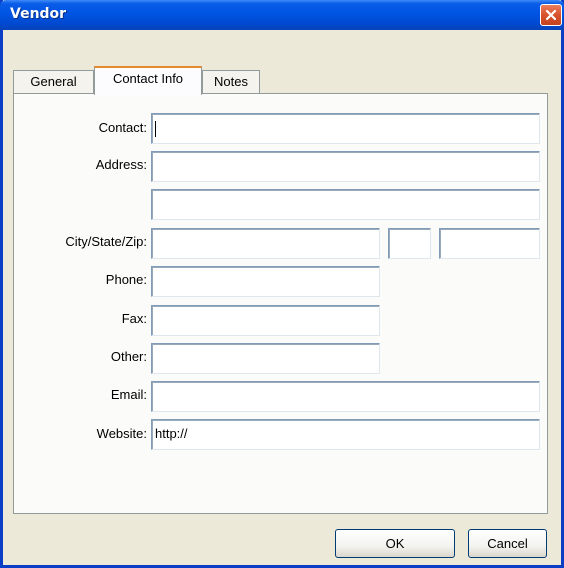  What do you see at coordinates (121, 433) in the screenshot?
I see `website-label: Website:` at bounding box center [121, 433].